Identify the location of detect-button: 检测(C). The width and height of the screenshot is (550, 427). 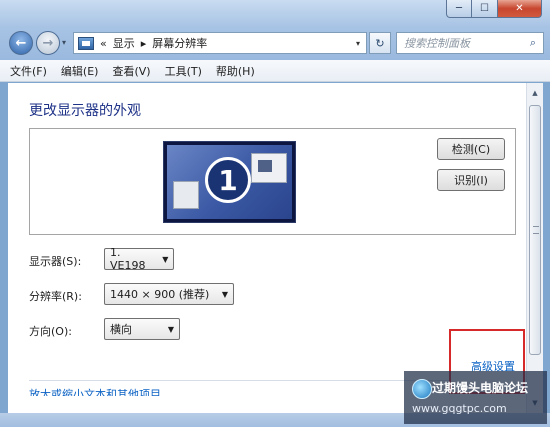
(471, 149).